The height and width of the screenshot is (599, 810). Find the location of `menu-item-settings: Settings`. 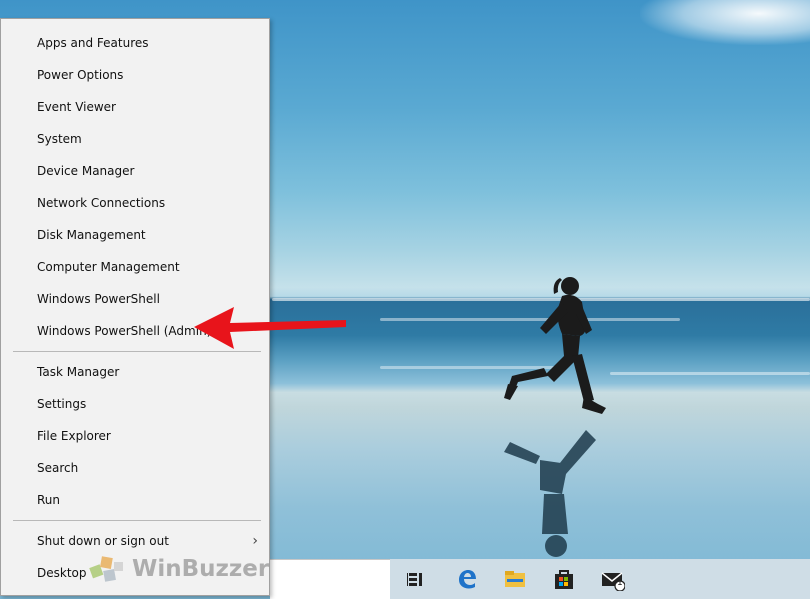

menu-item-settings: Settings is located at coordinates (135, 404).